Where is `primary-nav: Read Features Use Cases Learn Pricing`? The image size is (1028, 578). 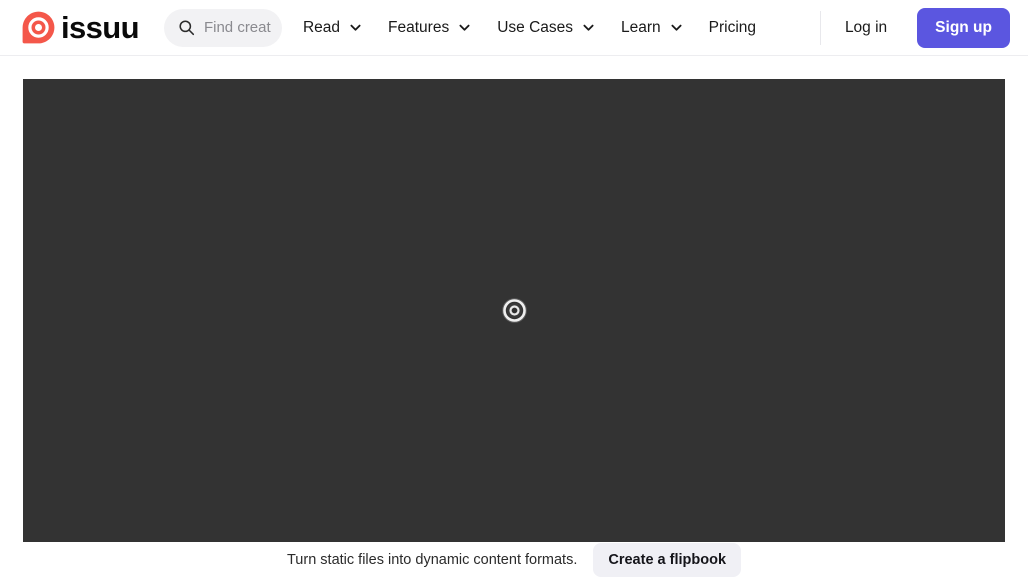
primary-nav: Read Features Use Cases Learn Pricing is located at coordinates (529, 28).